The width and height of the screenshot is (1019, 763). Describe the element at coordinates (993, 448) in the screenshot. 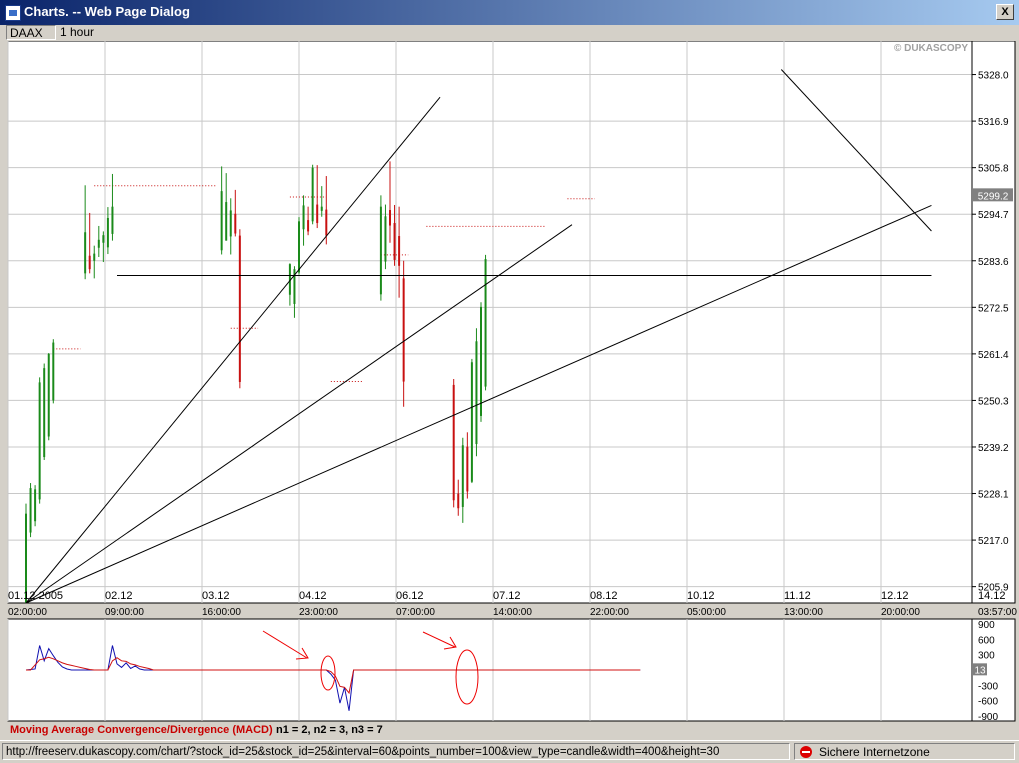

I see `y-tick-label: 5239.2` at that location.